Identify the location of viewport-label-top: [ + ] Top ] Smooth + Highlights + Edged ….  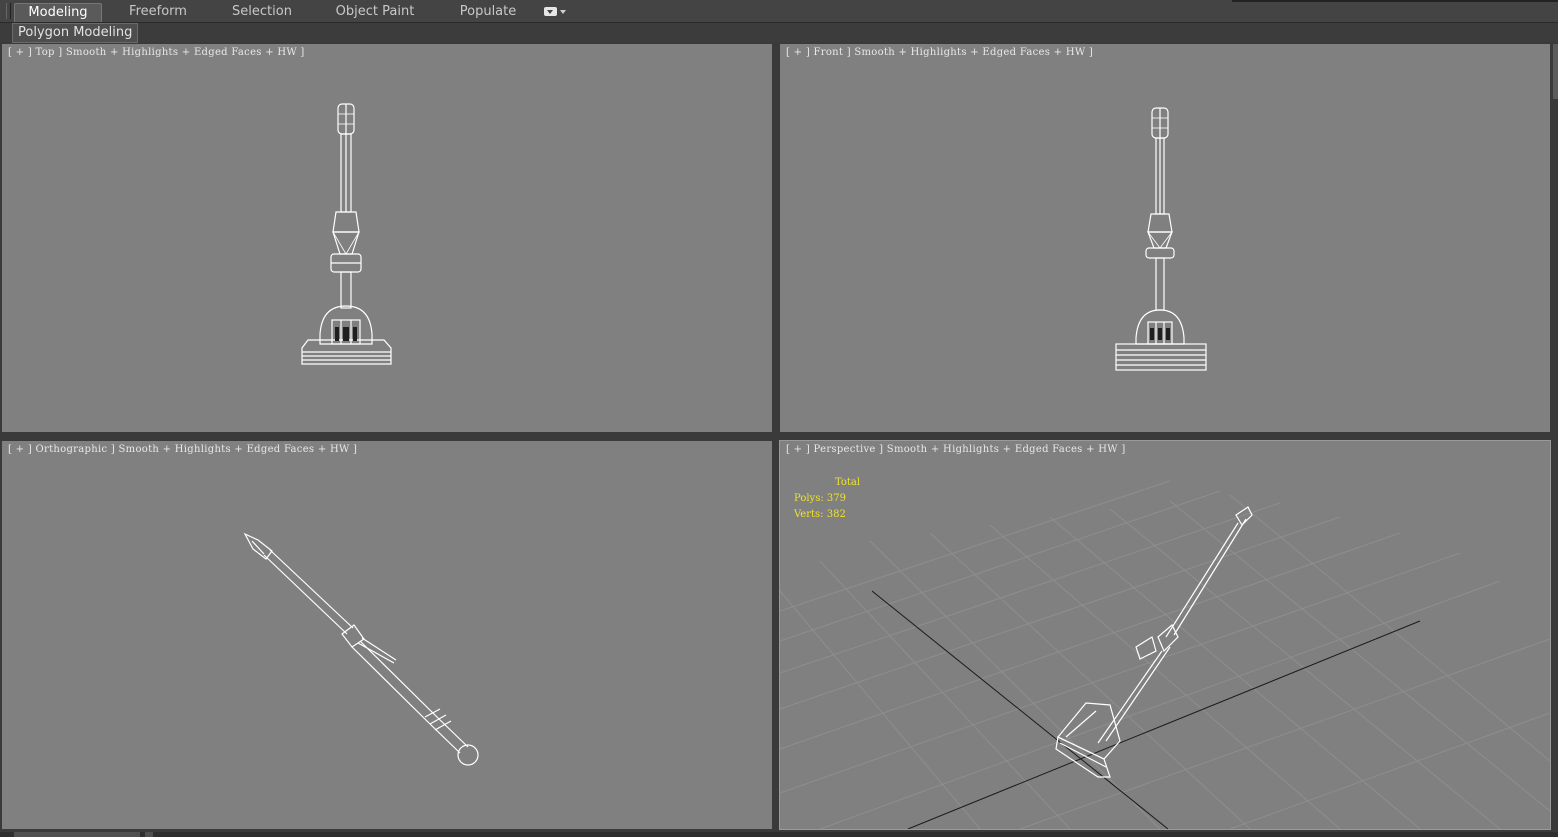
(156, 52).